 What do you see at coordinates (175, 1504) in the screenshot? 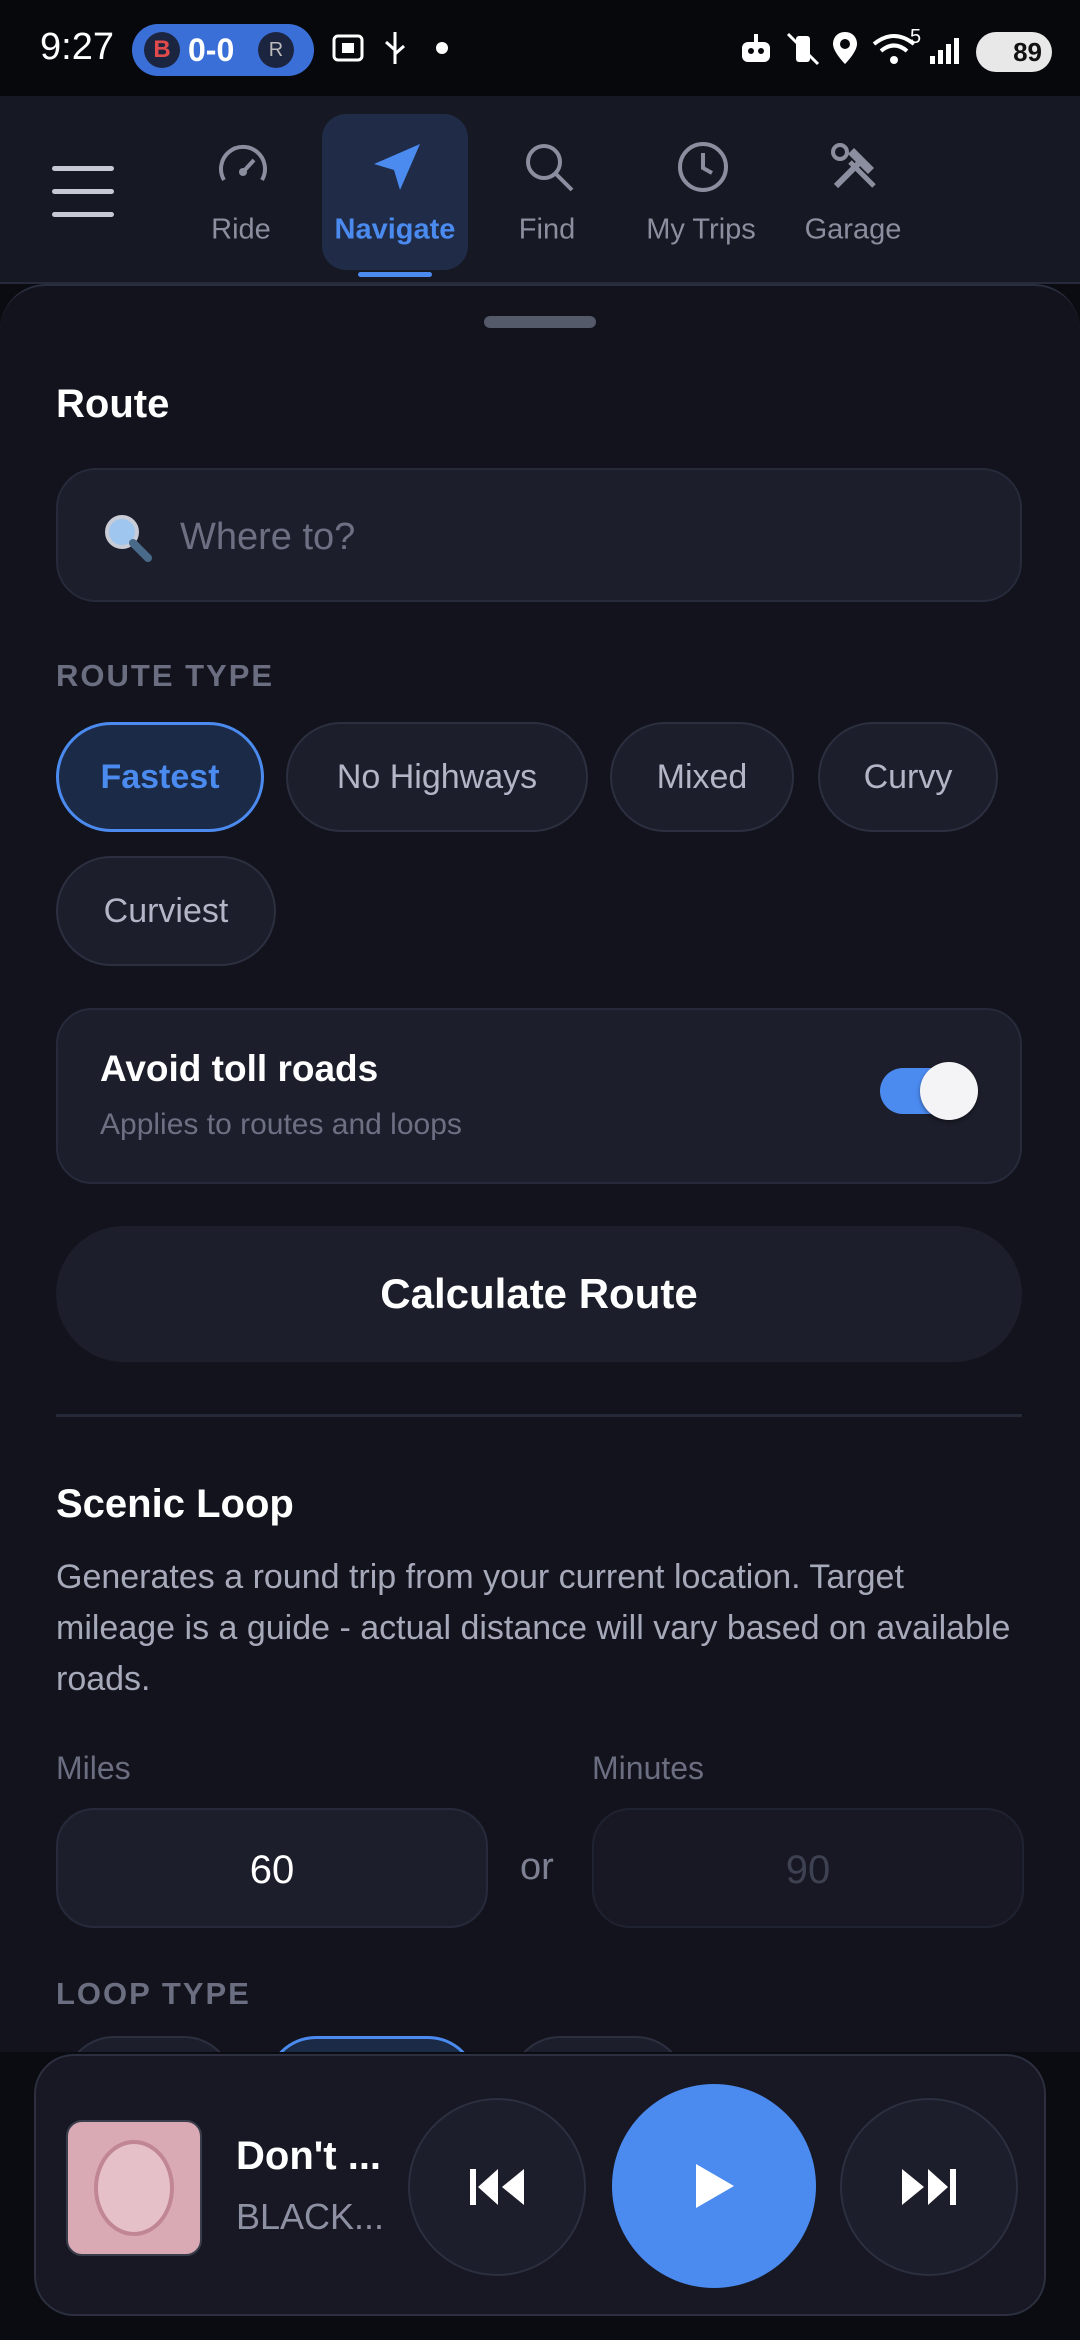
I see `scenic-loop-title: Scenic Loop` at bounding box center [175, 1504].